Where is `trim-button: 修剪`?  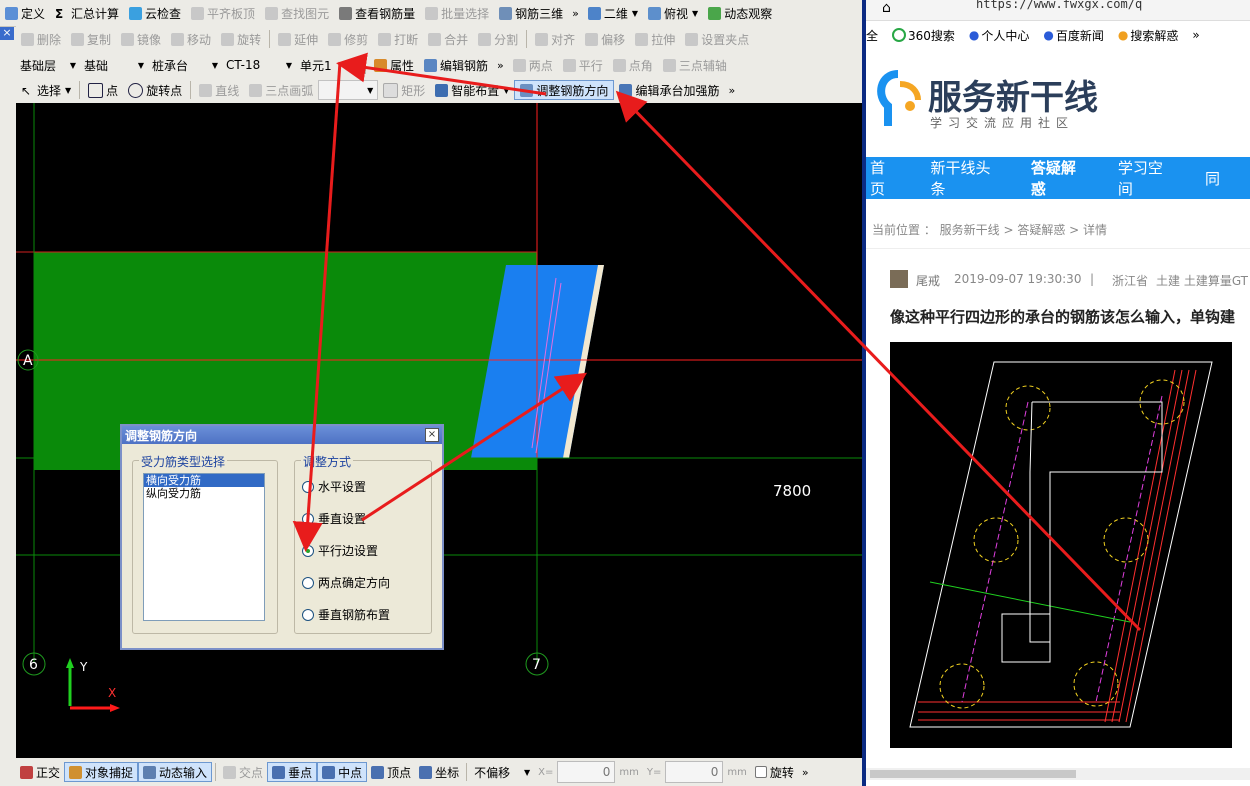
trim-button: 修剪 is located at coordinates (348, 39).